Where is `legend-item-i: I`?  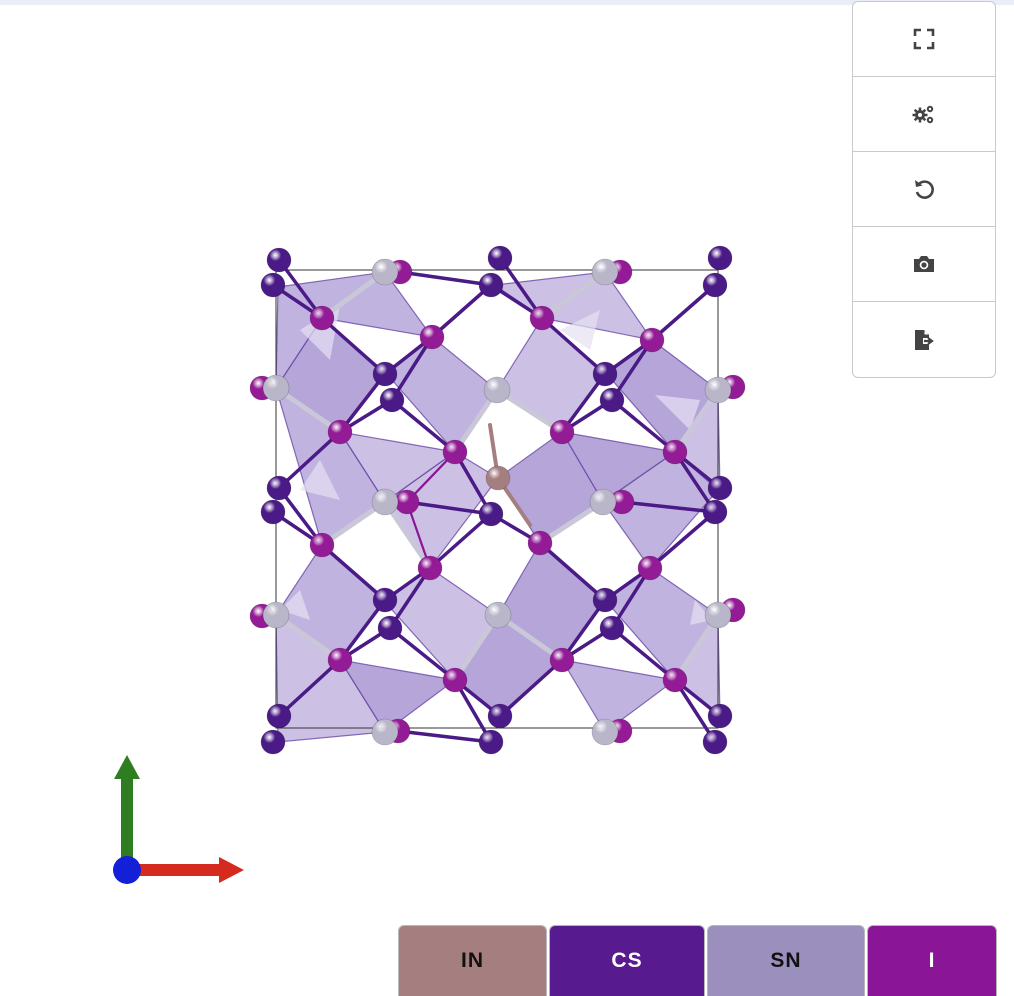 legend-item-i: I is located at coordinates (932, 960).